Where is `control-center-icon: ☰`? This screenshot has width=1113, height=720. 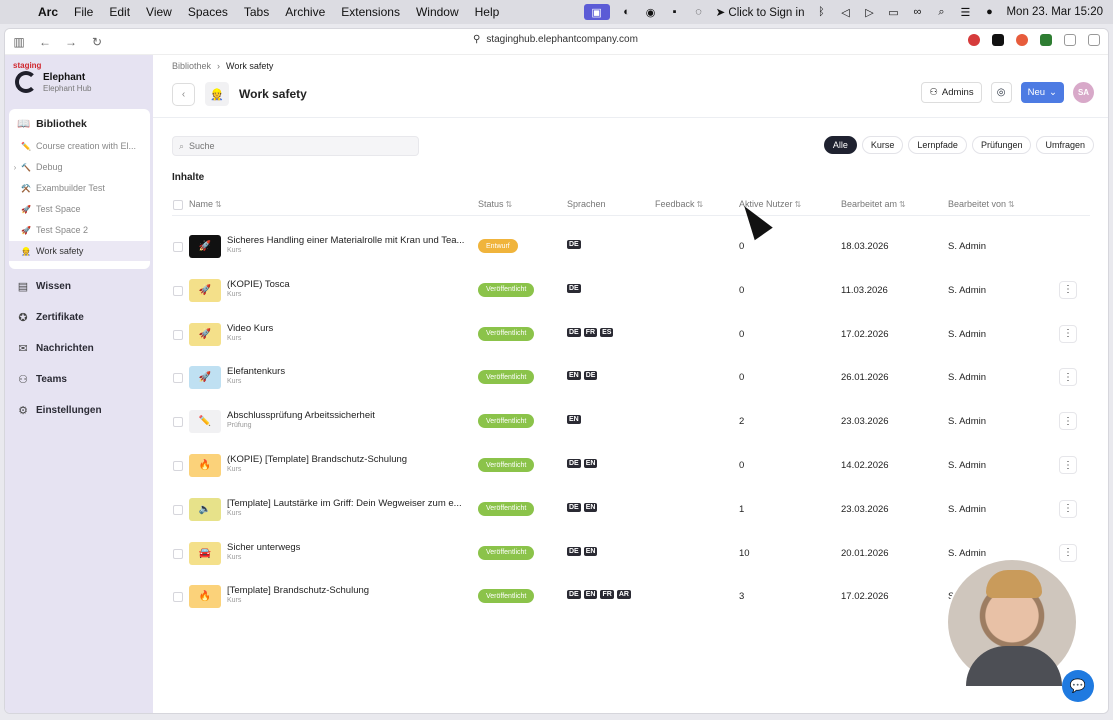 control-center-icon: ☰ is located at coordinates (965, 12).